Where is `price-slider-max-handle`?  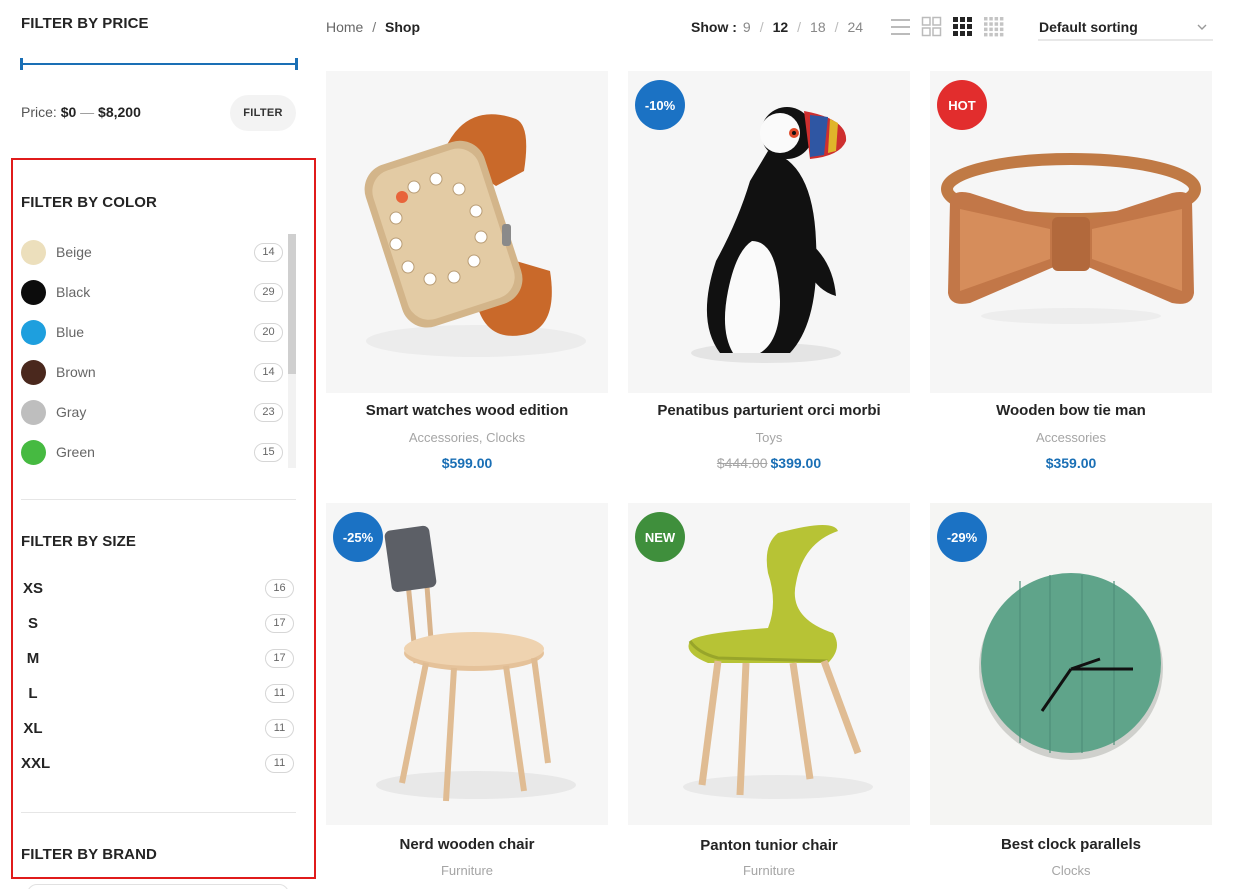 price-slider-max-handle is located at coordinates (296, 64).